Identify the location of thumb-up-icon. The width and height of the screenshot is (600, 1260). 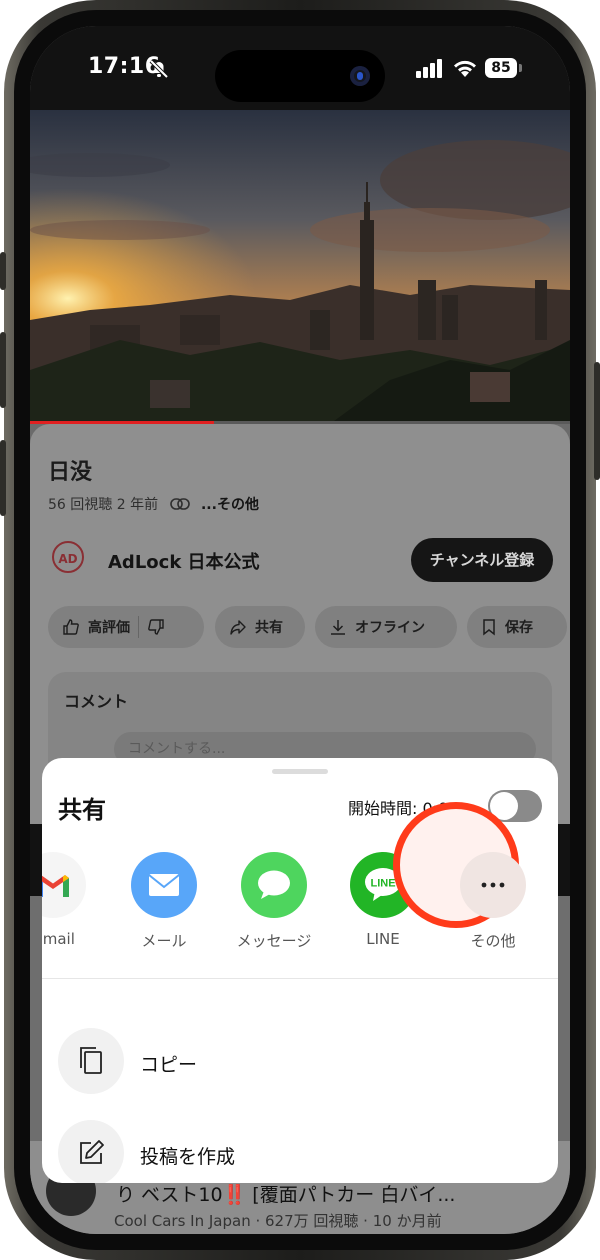
(71, 627).